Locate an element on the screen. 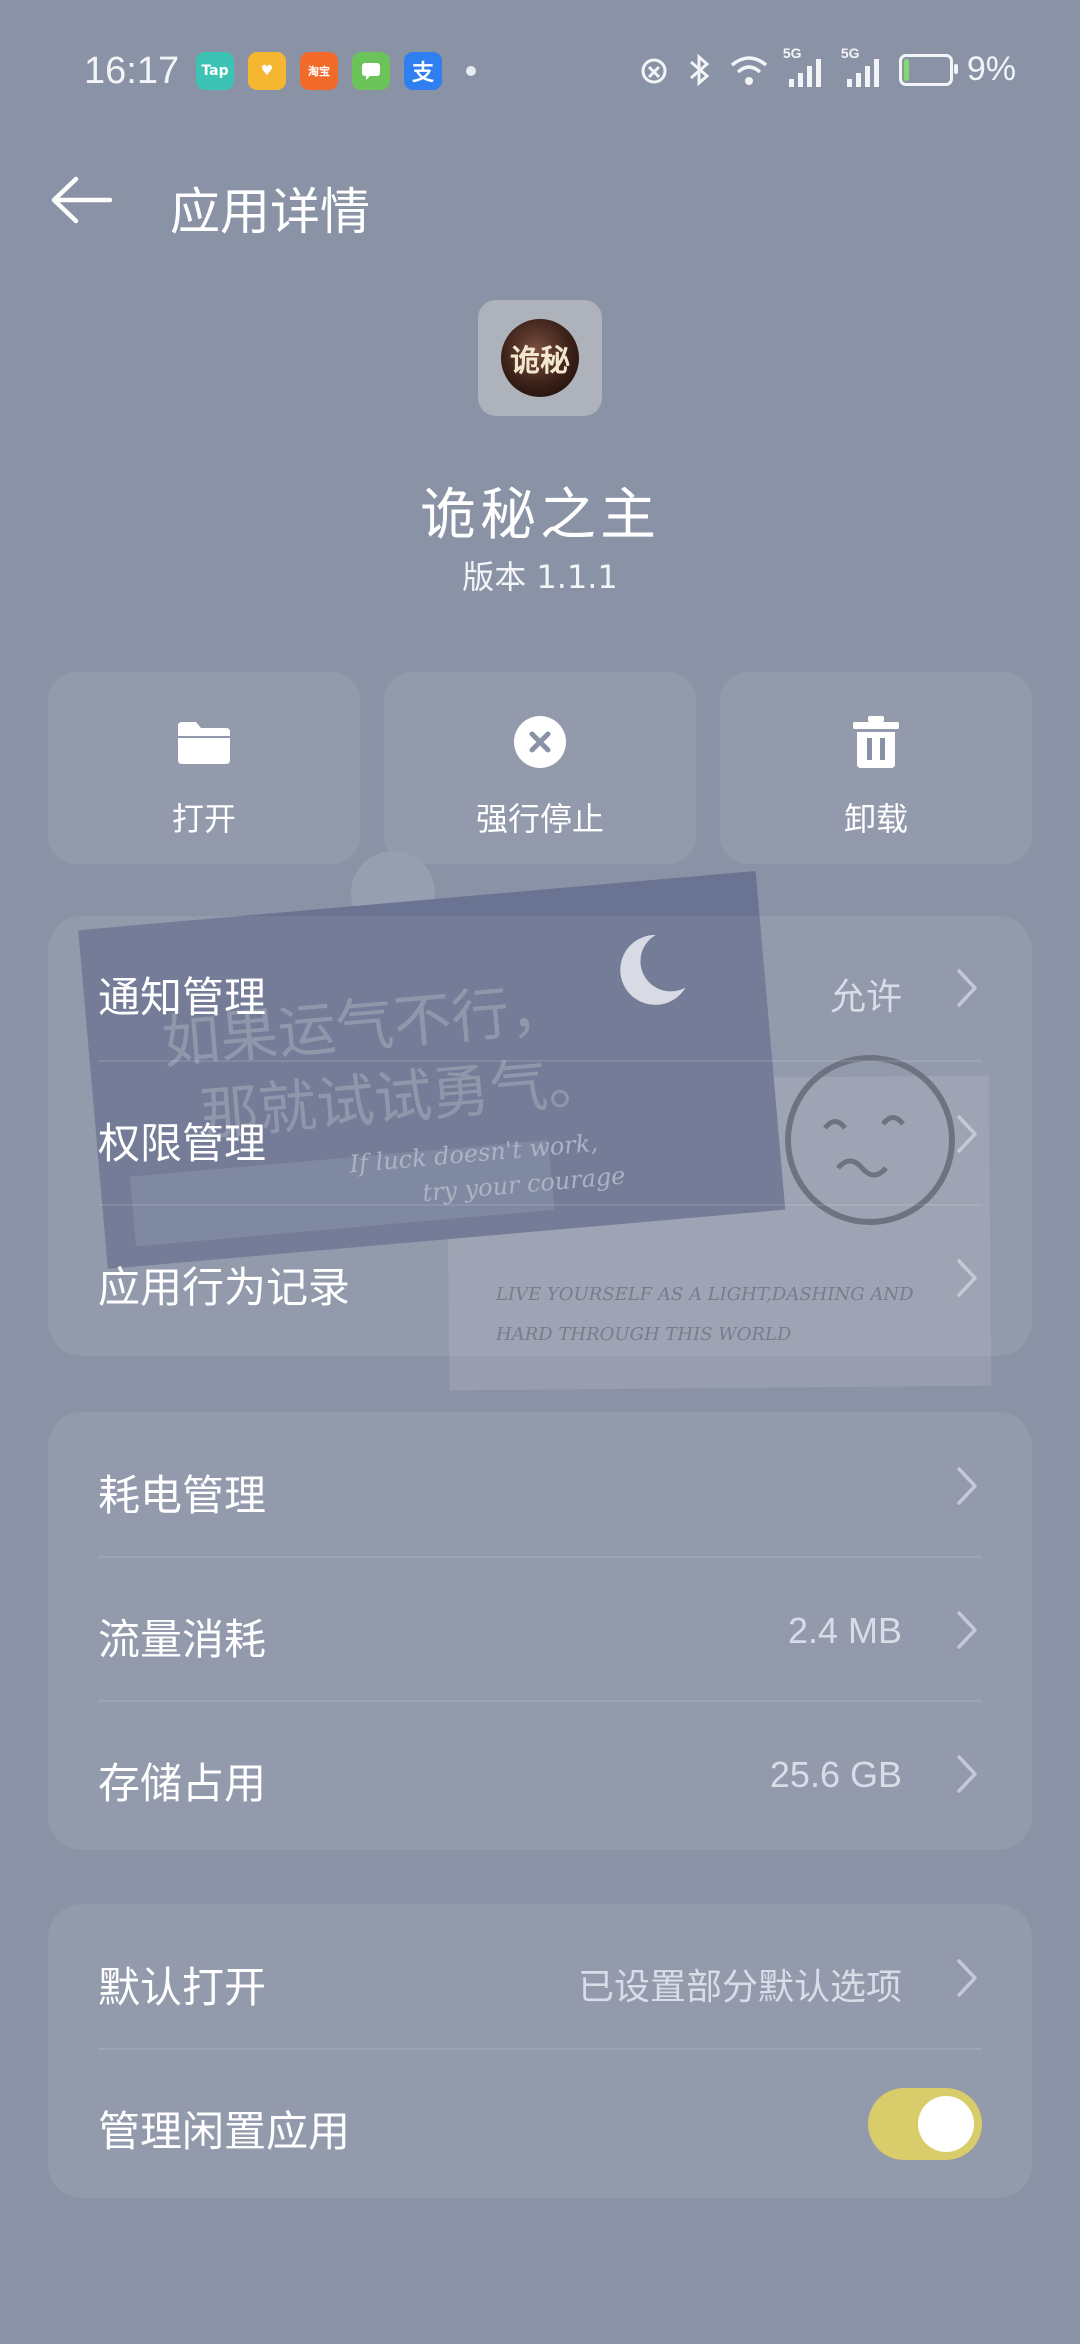 The width and height of the screenshot is (1080, 2344). battery-icon is located at coordinates (928, 69).